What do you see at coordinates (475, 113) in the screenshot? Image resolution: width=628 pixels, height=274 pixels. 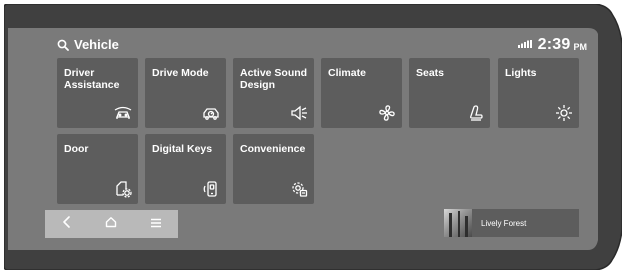 I see `seat-icon` at bounding box center [475, 113].